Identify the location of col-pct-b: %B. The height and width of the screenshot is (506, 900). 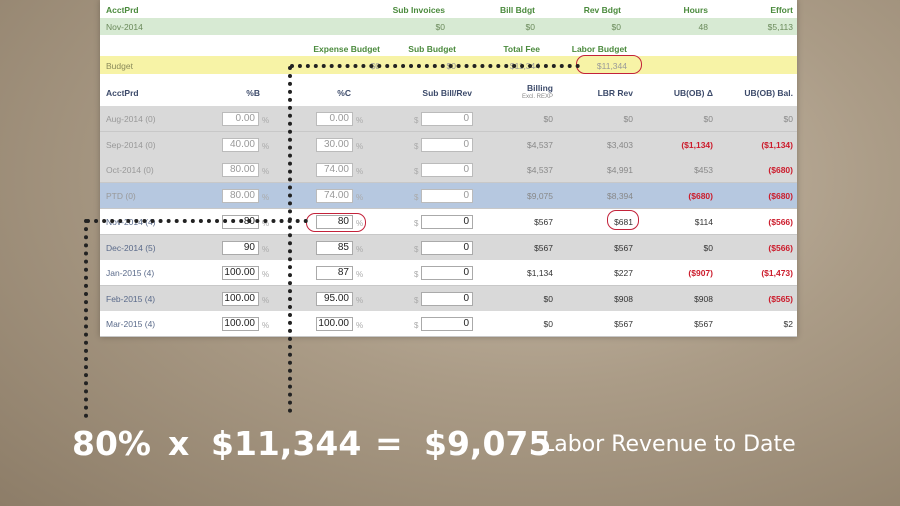
(253, 93).